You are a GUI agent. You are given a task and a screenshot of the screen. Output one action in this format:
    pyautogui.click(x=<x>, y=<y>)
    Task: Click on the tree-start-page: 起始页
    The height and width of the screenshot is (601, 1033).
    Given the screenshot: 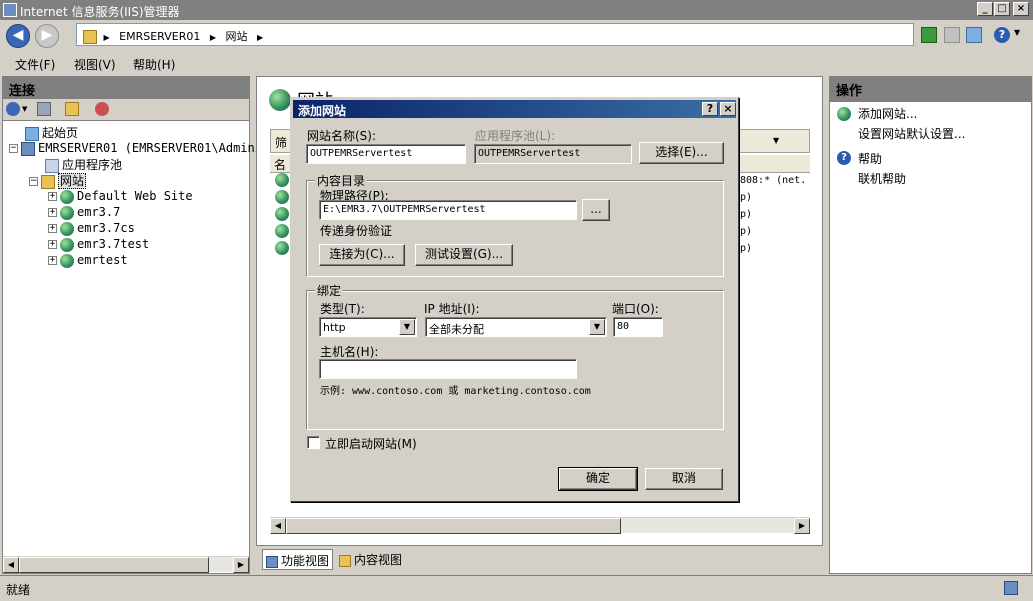 What is the action you would take?
    pyautogui.click(x=51, y=132)
    